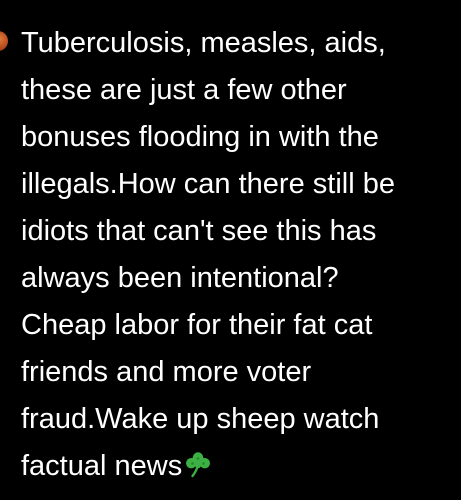 This screenshot has width=461, height=500. What do you see at coordinates (203, 43) in the screenshot?
I see `tweet-line-1: Tuberculosis, measles, aids,` at bounding box center [203, 43].